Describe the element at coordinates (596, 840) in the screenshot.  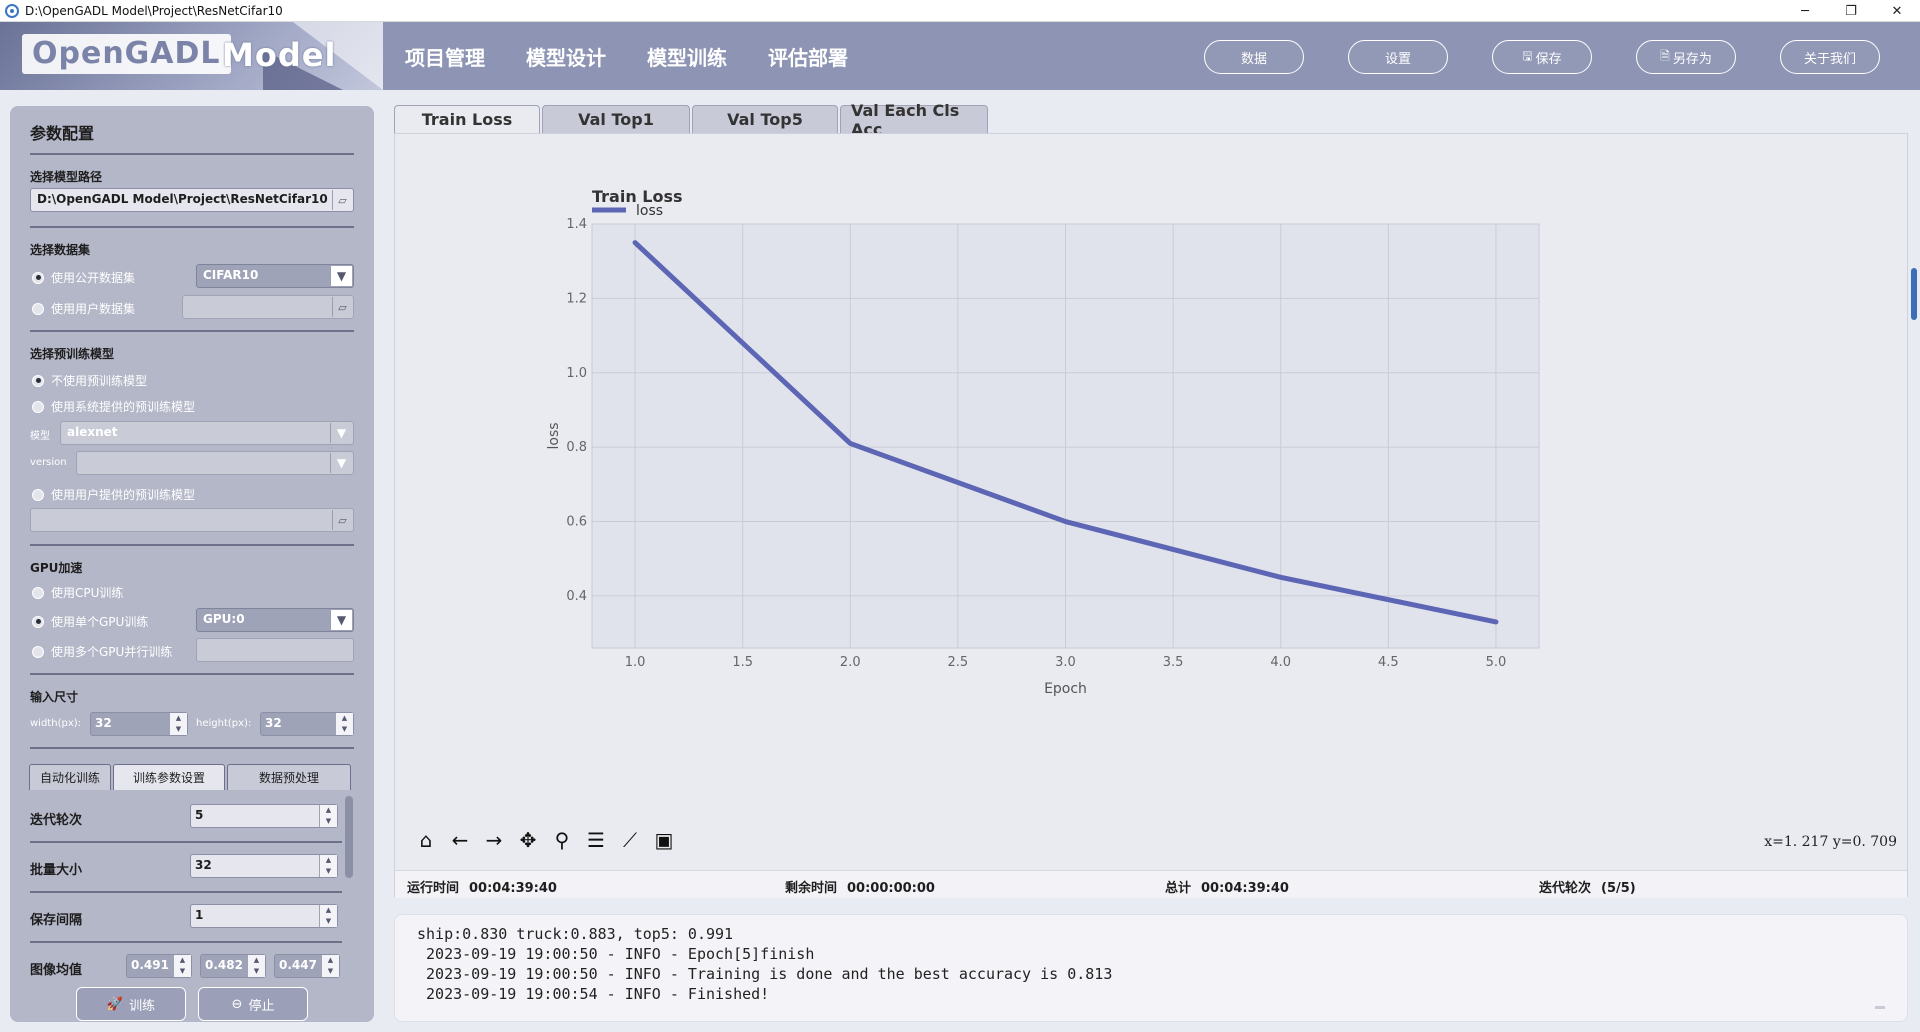
I see `configure-icon: ☰` at that location.